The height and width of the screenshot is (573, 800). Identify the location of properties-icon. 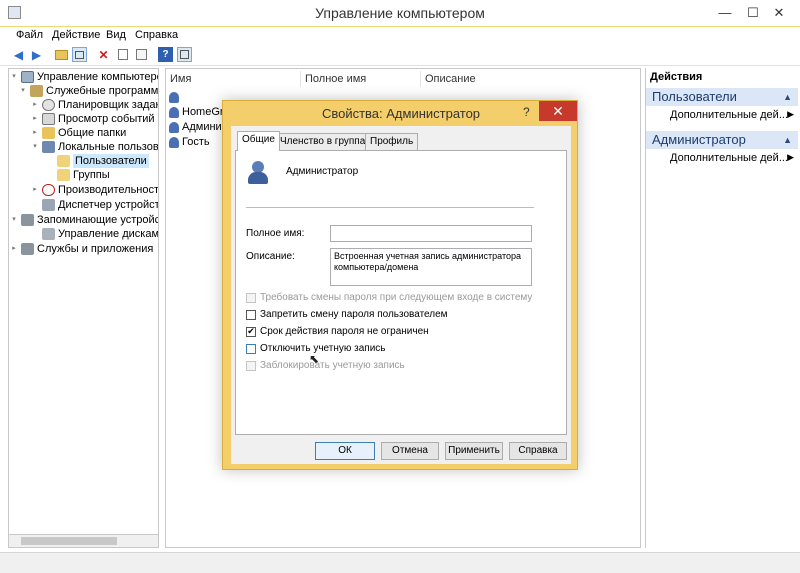
(122, 54).